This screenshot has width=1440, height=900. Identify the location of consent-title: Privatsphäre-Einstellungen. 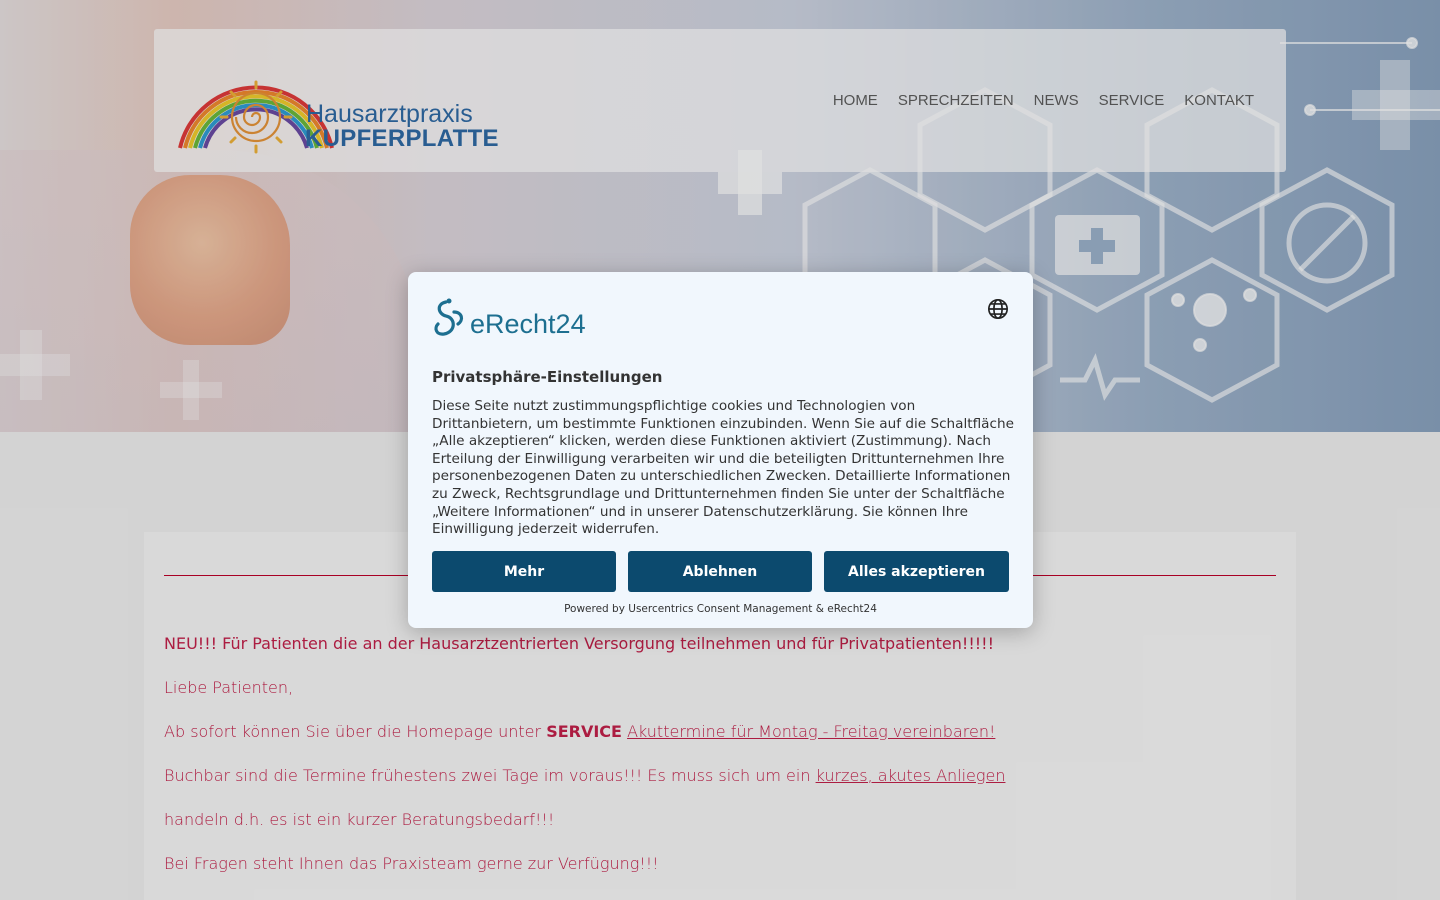
(547, 377).